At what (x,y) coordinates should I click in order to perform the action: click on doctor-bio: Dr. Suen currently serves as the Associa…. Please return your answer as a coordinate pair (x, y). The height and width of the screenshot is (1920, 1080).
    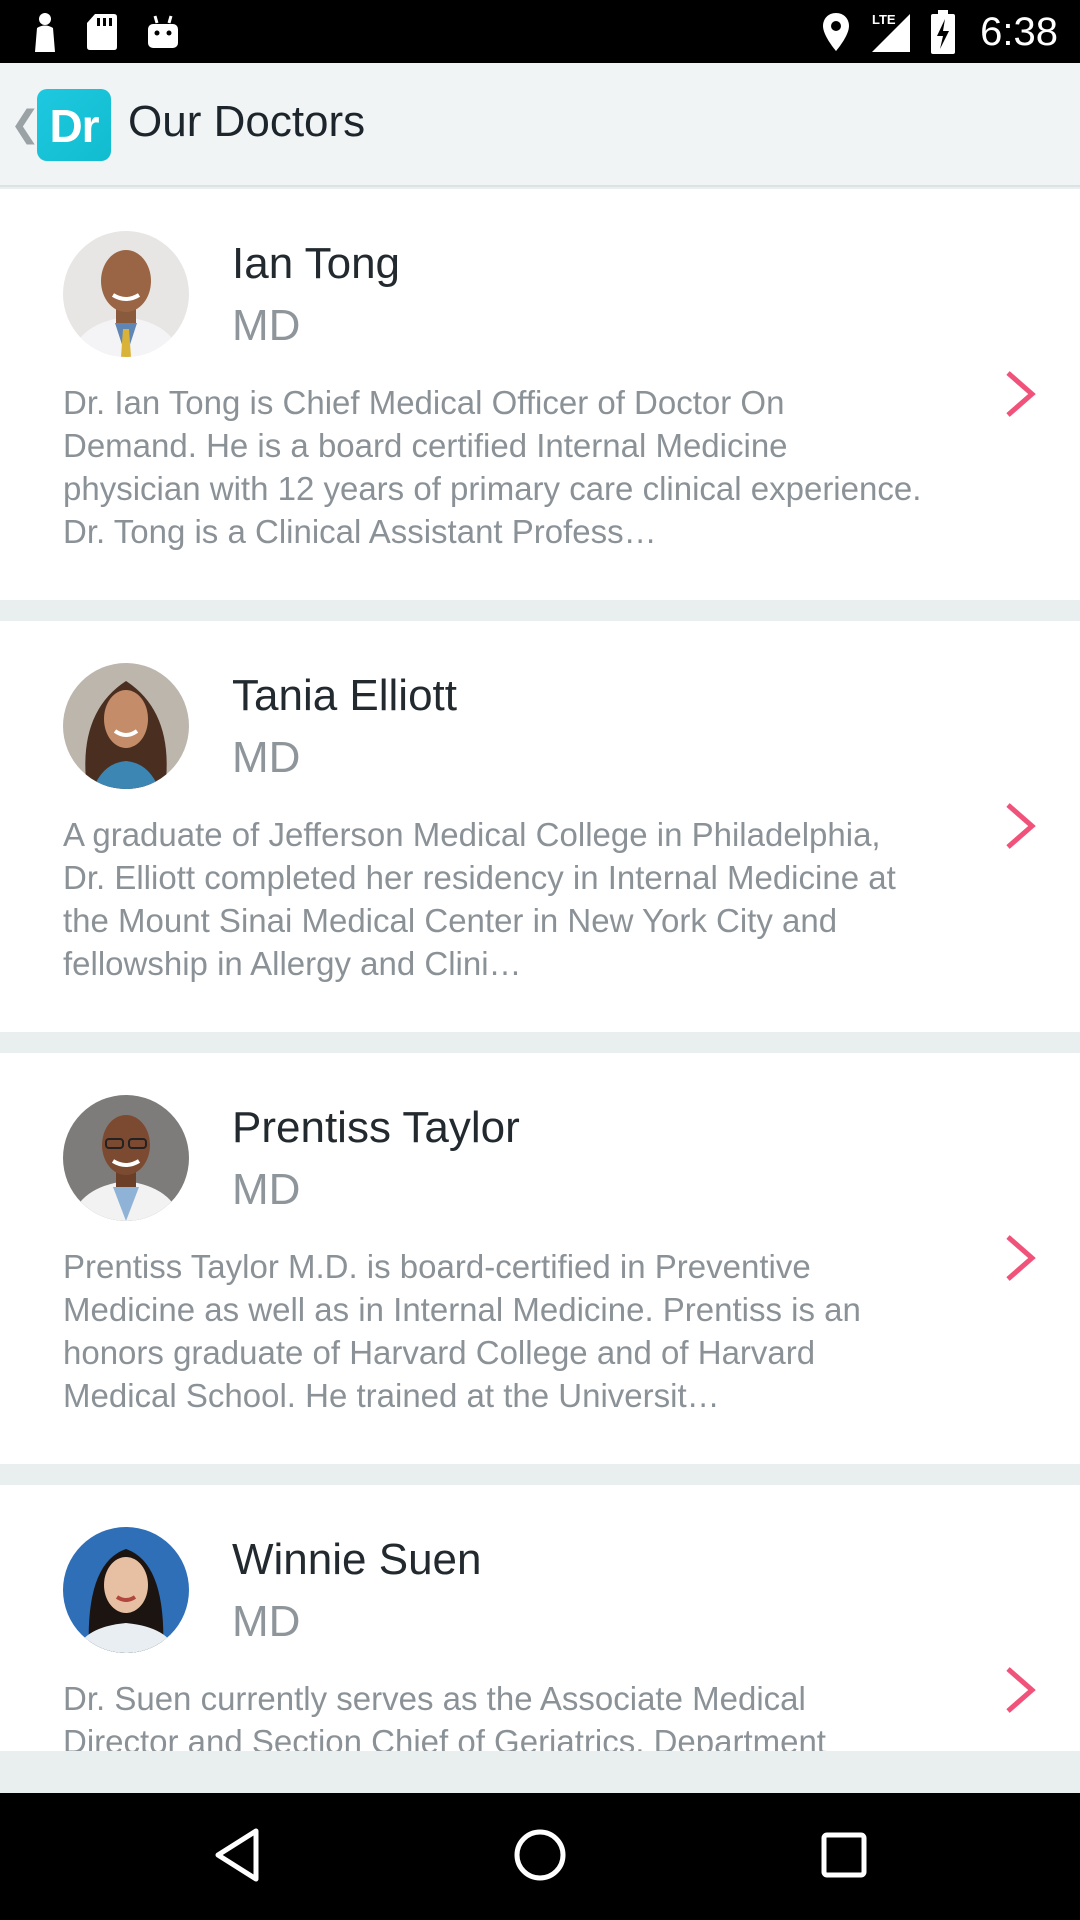
    Looking at the image, I should click on (444, 1715).